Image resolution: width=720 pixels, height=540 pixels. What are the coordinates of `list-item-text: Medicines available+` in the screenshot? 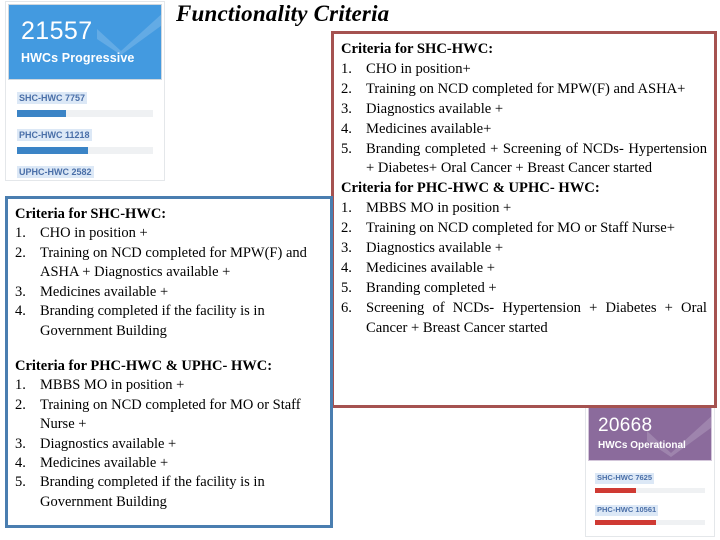 It's located at (429, 128).